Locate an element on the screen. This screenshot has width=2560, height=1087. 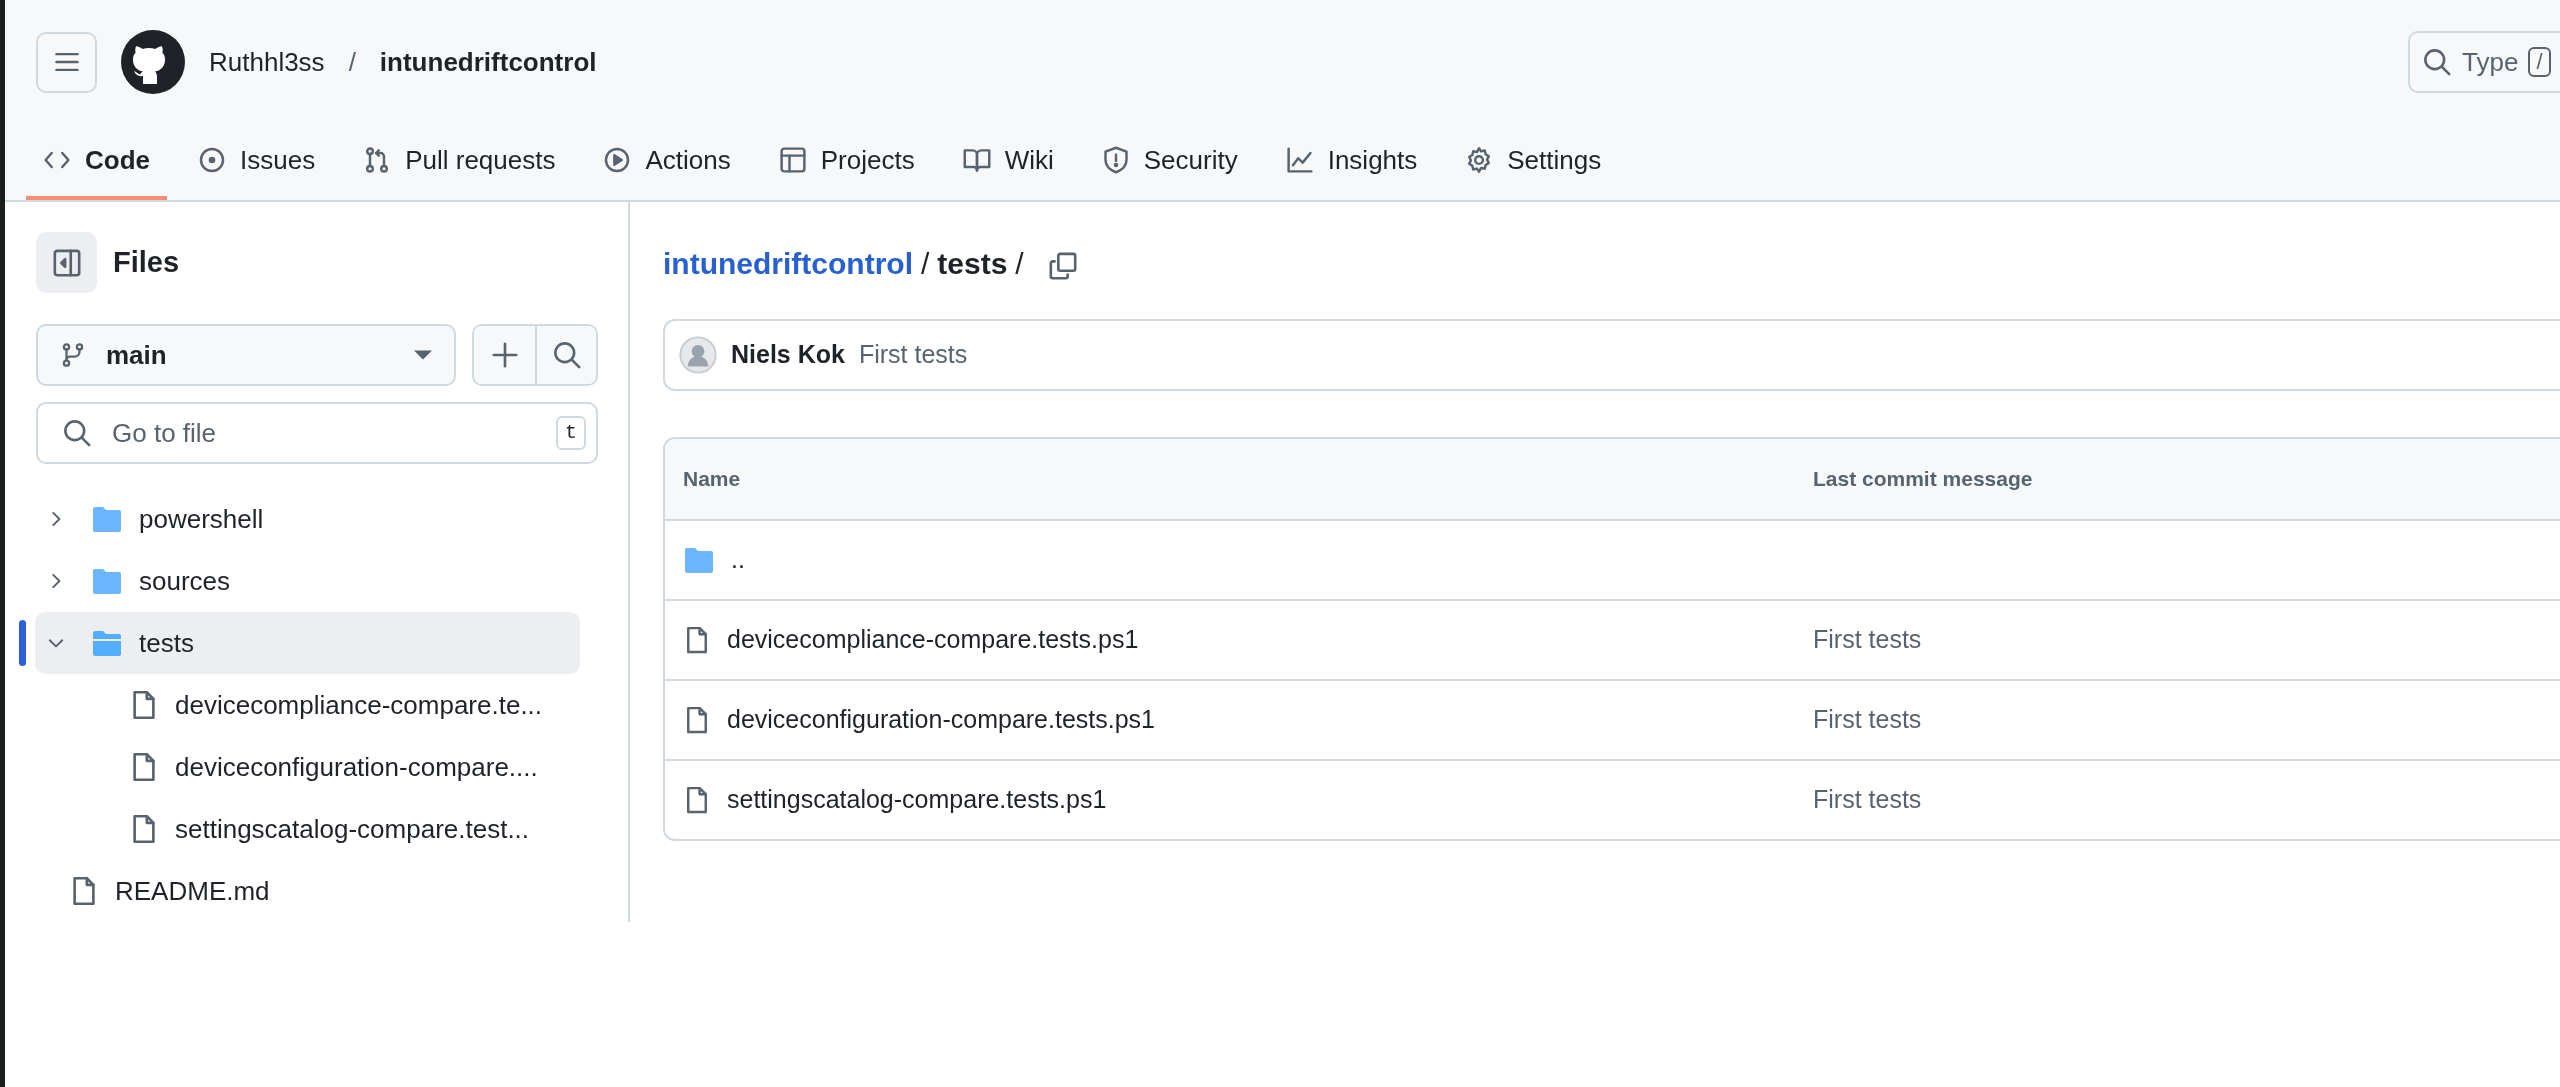
circle-dot-icon is located at coordinates (212, 160).